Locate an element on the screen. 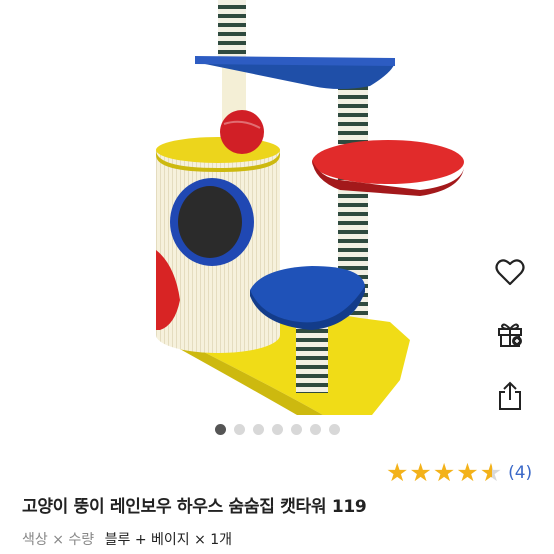  selected-option: 색상 × 수량 블루 + 베이지 × 1개 is located at coordinates (127, 539).